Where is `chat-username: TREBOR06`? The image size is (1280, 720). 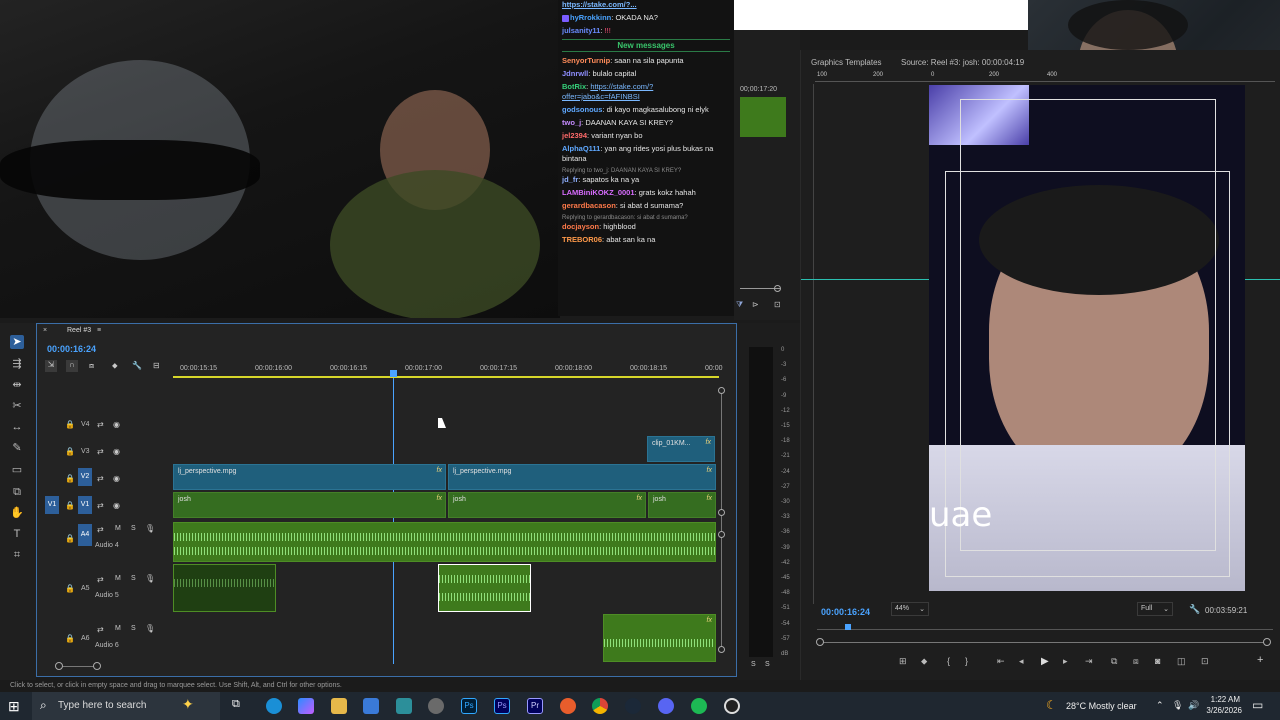
chat-username: TREBOR06 is located at coordinates (582, 239).